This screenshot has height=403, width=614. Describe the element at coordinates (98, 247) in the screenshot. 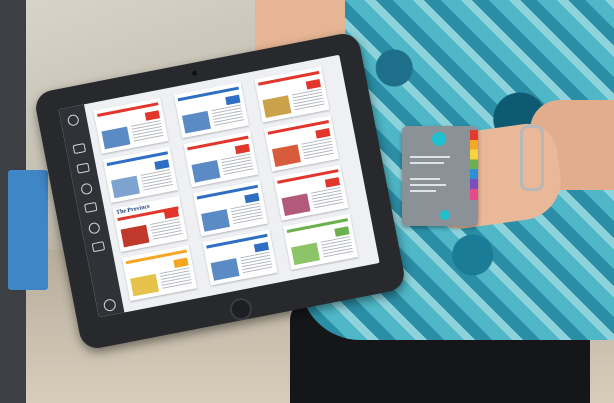

I see `user-icon` at that location.